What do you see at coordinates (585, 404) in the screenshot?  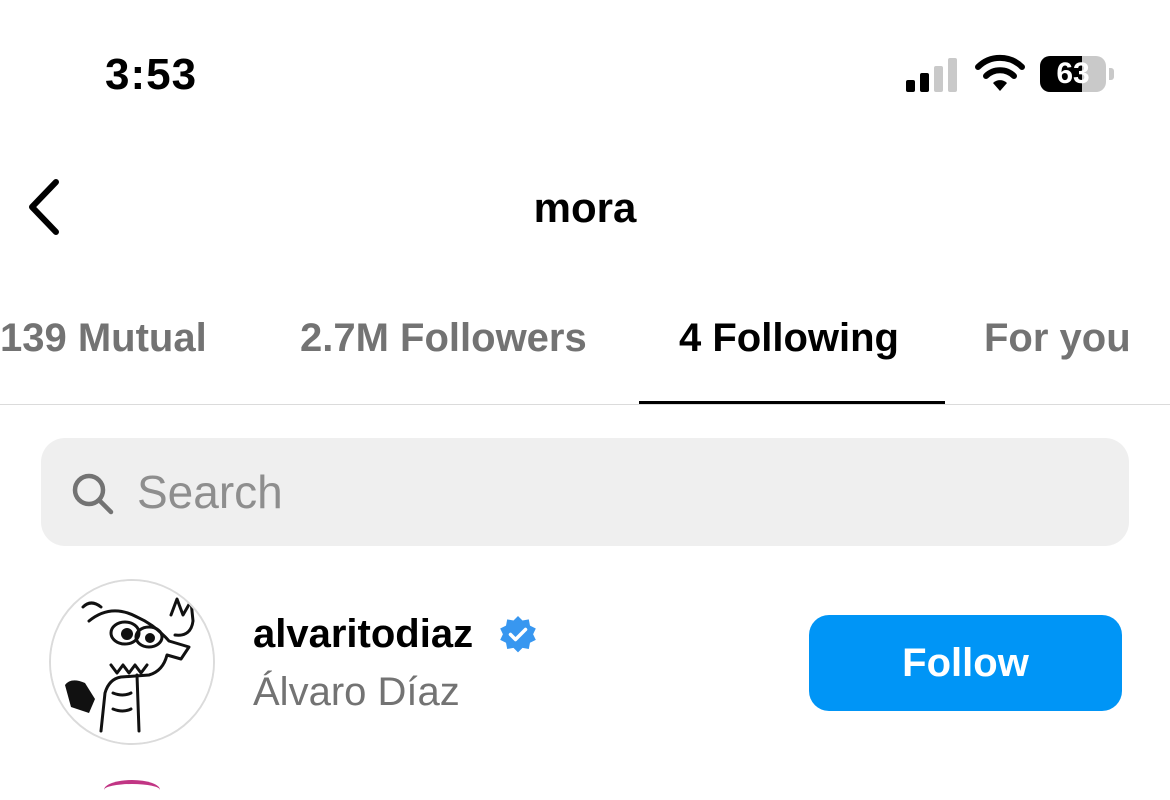 I see `tabs-divider` at bounding box center [585, 404].